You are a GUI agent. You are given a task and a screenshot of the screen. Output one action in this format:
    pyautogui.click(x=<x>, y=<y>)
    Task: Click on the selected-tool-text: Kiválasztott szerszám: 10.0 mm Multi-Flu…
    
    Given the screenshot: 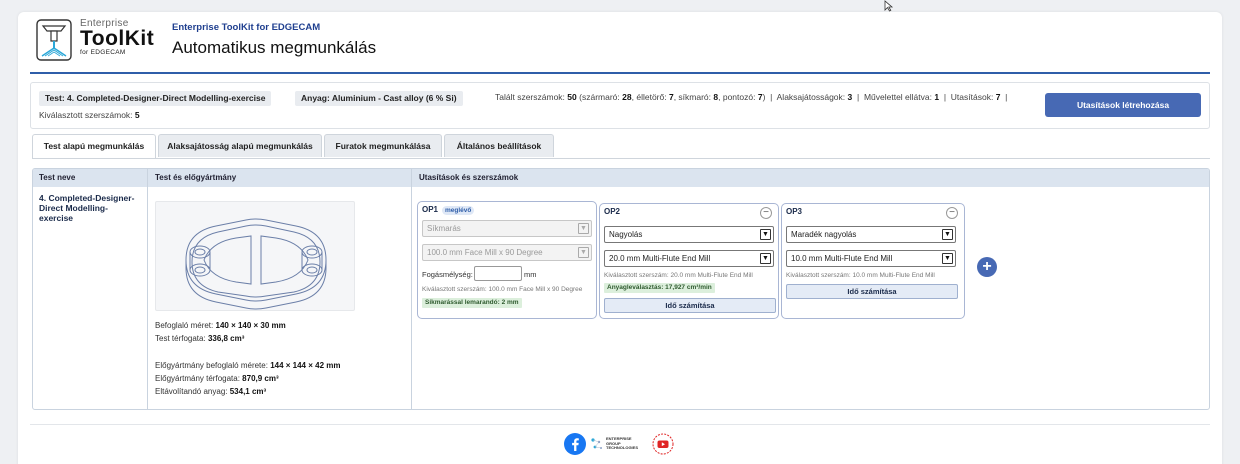 What is the action you would take?
    pyautogui.click(x=860, y=275)
    